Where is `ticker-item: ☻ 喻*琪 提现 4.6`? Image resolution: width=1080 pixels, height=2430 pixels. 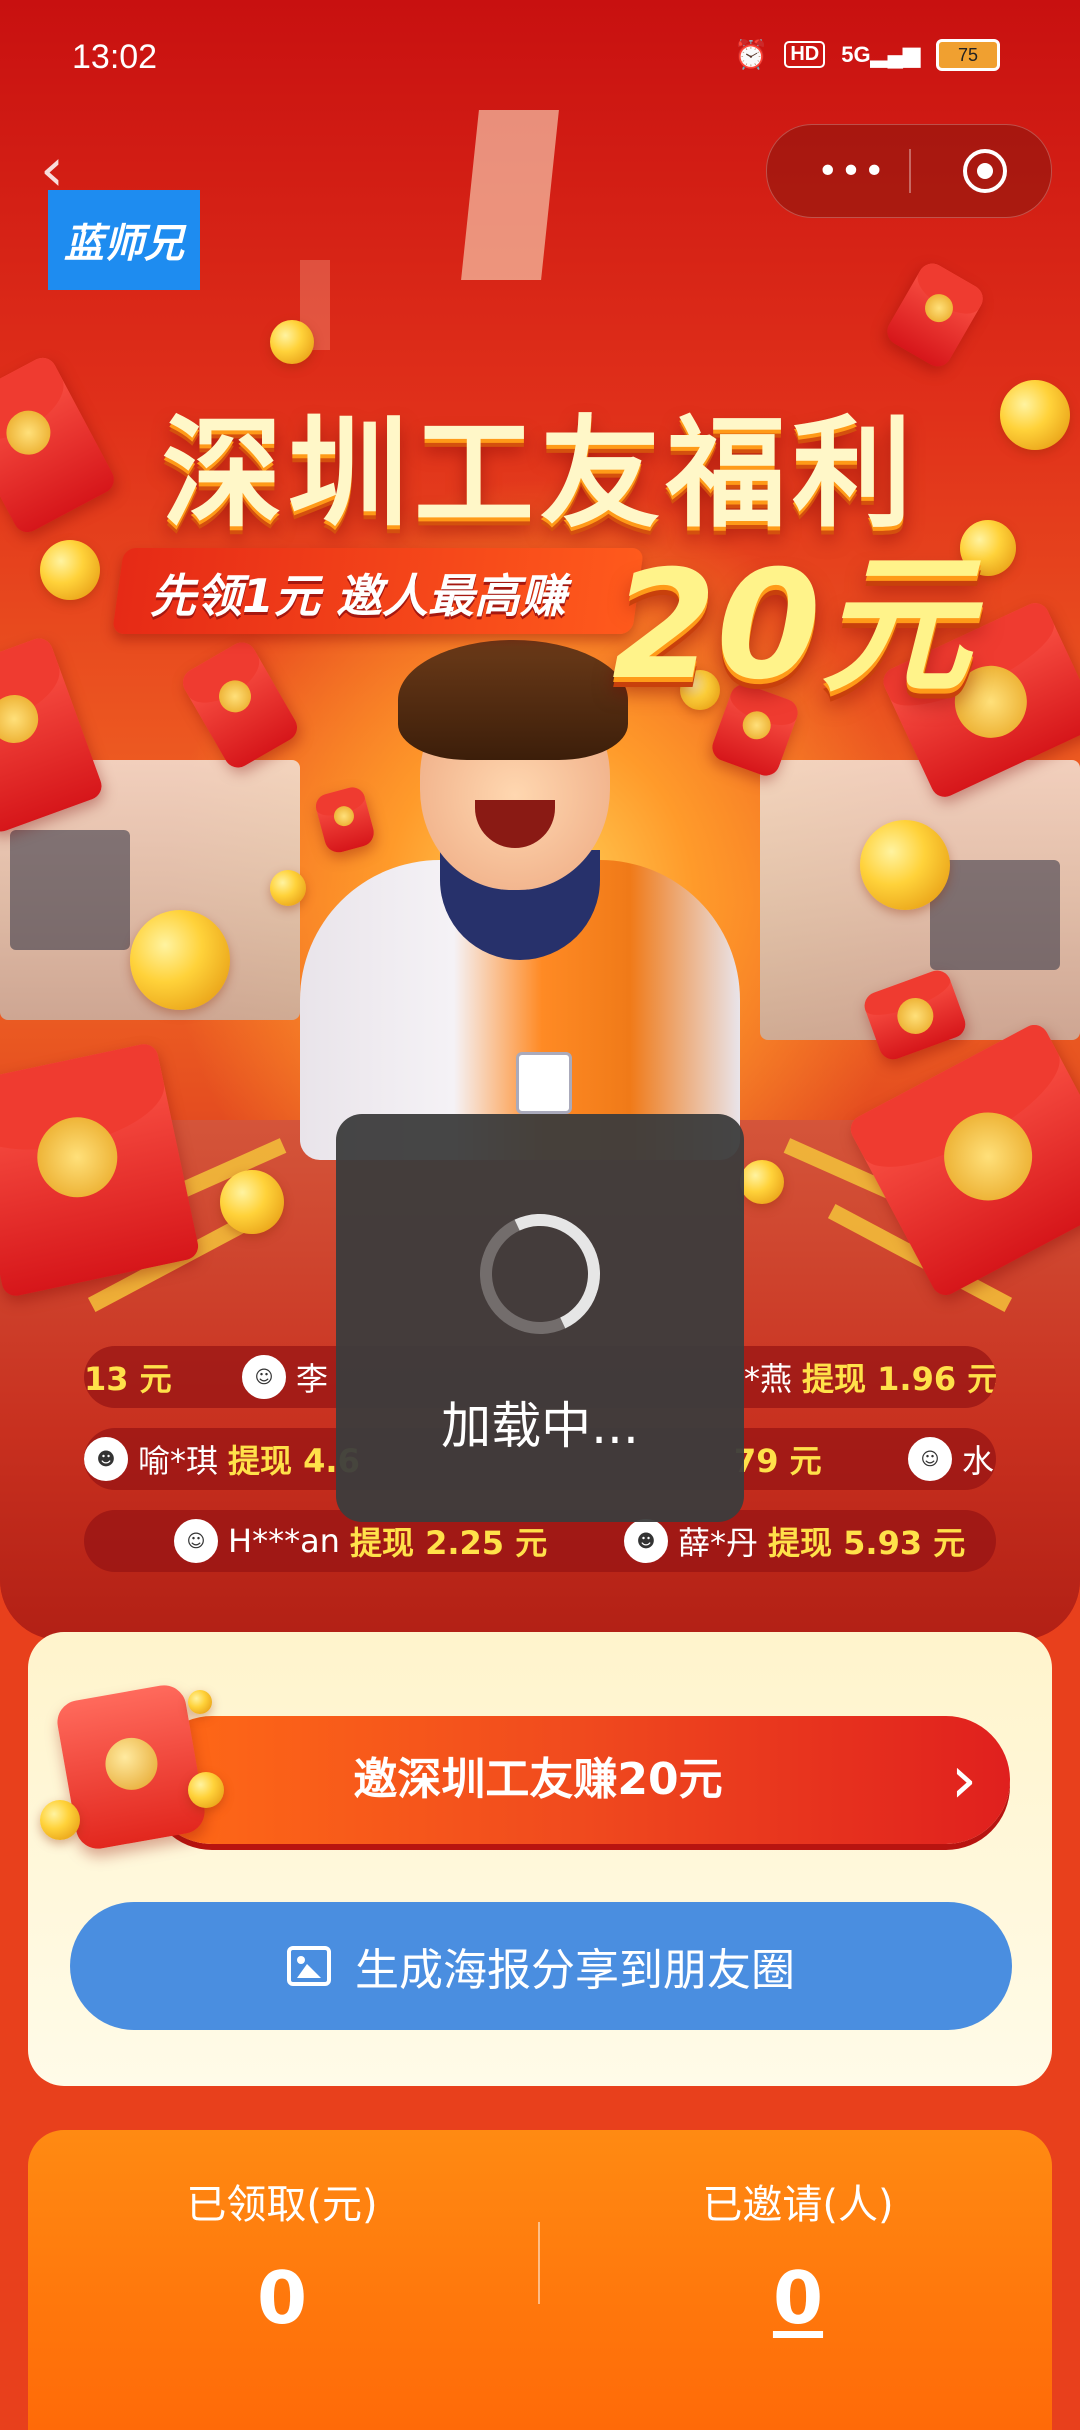
ticker-item: ☻ 喻*琪 提现 4.6 is located at coordinates (222, 1459).